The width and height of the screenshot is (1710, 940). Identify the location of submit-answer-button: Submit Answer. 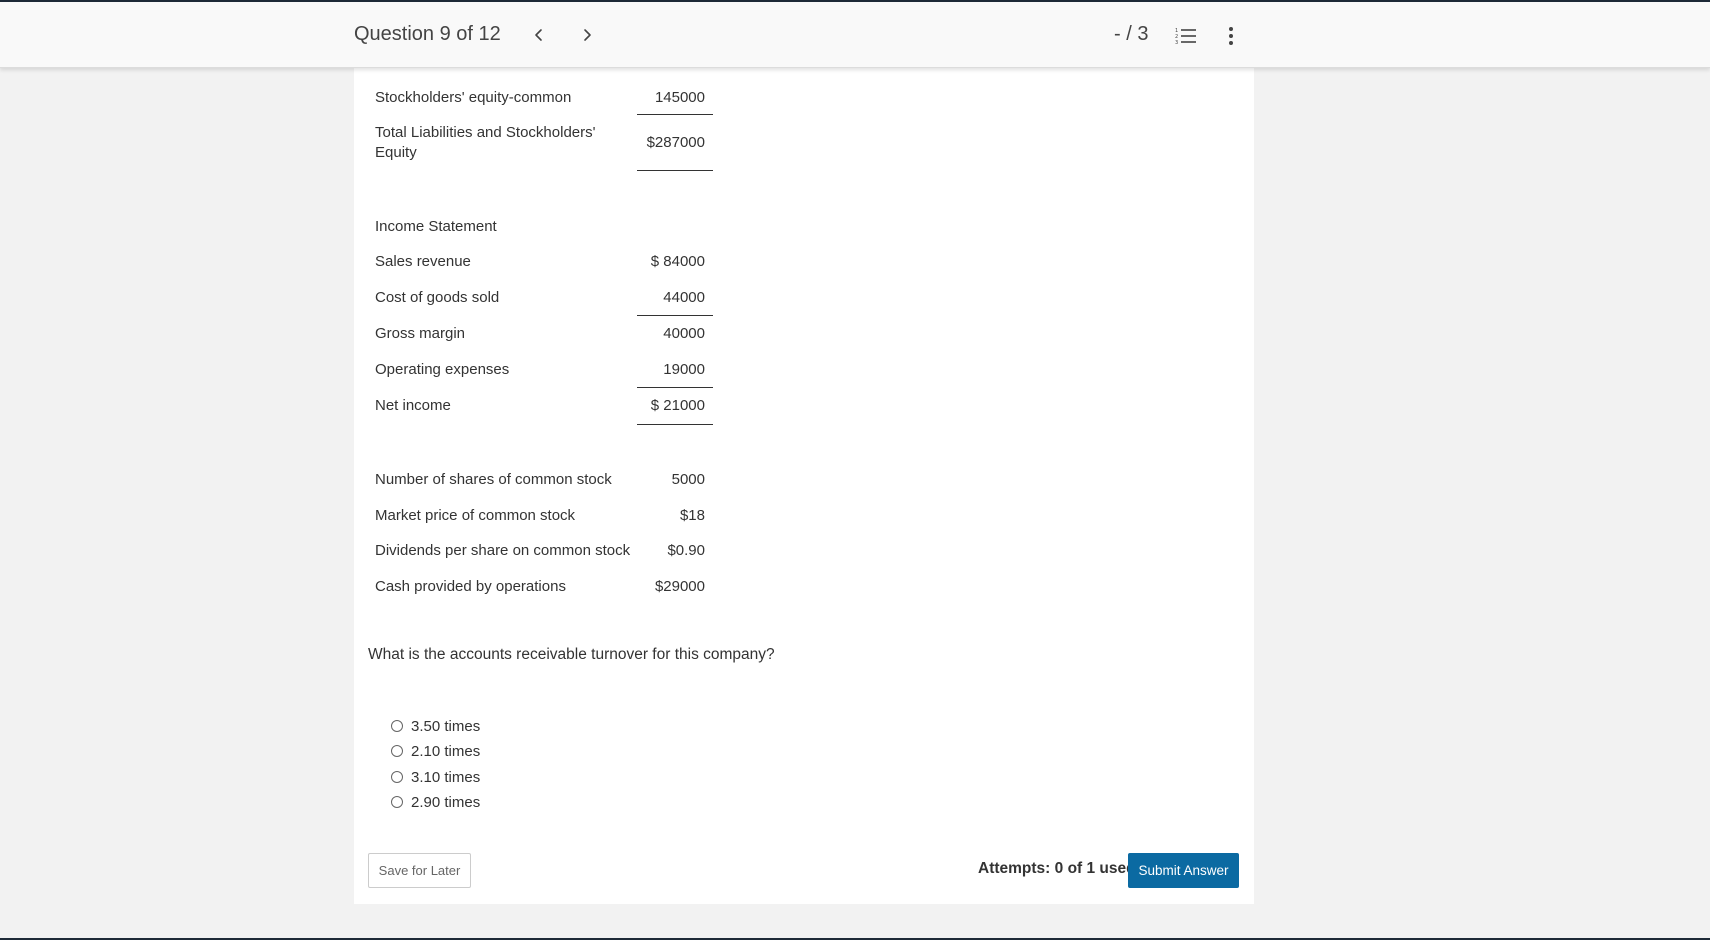
(1183, 870).